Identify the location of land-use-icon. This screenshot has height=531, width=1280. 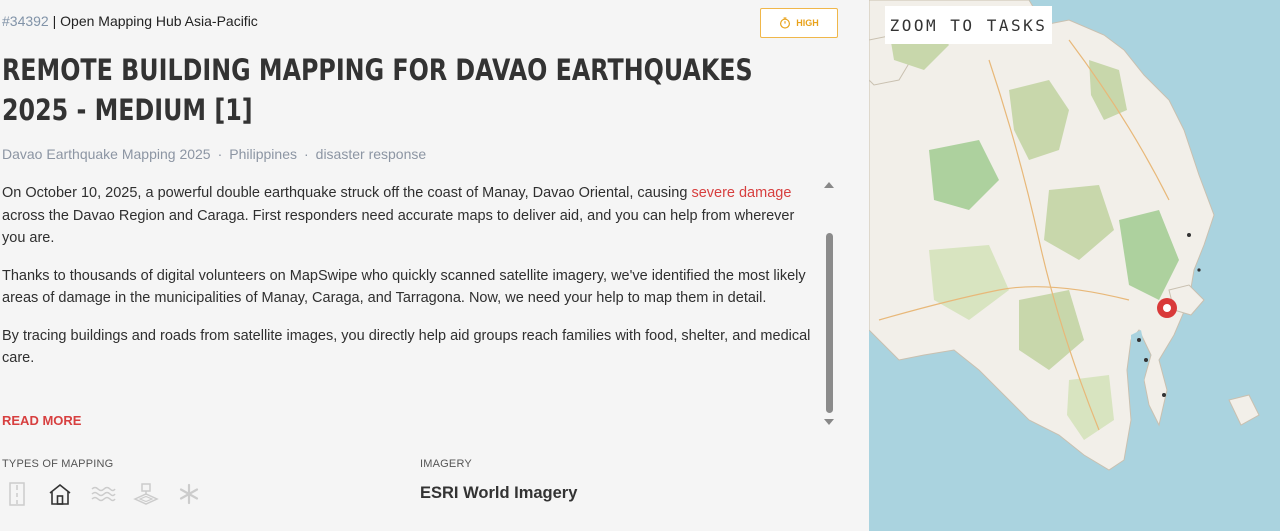
(146, 494).